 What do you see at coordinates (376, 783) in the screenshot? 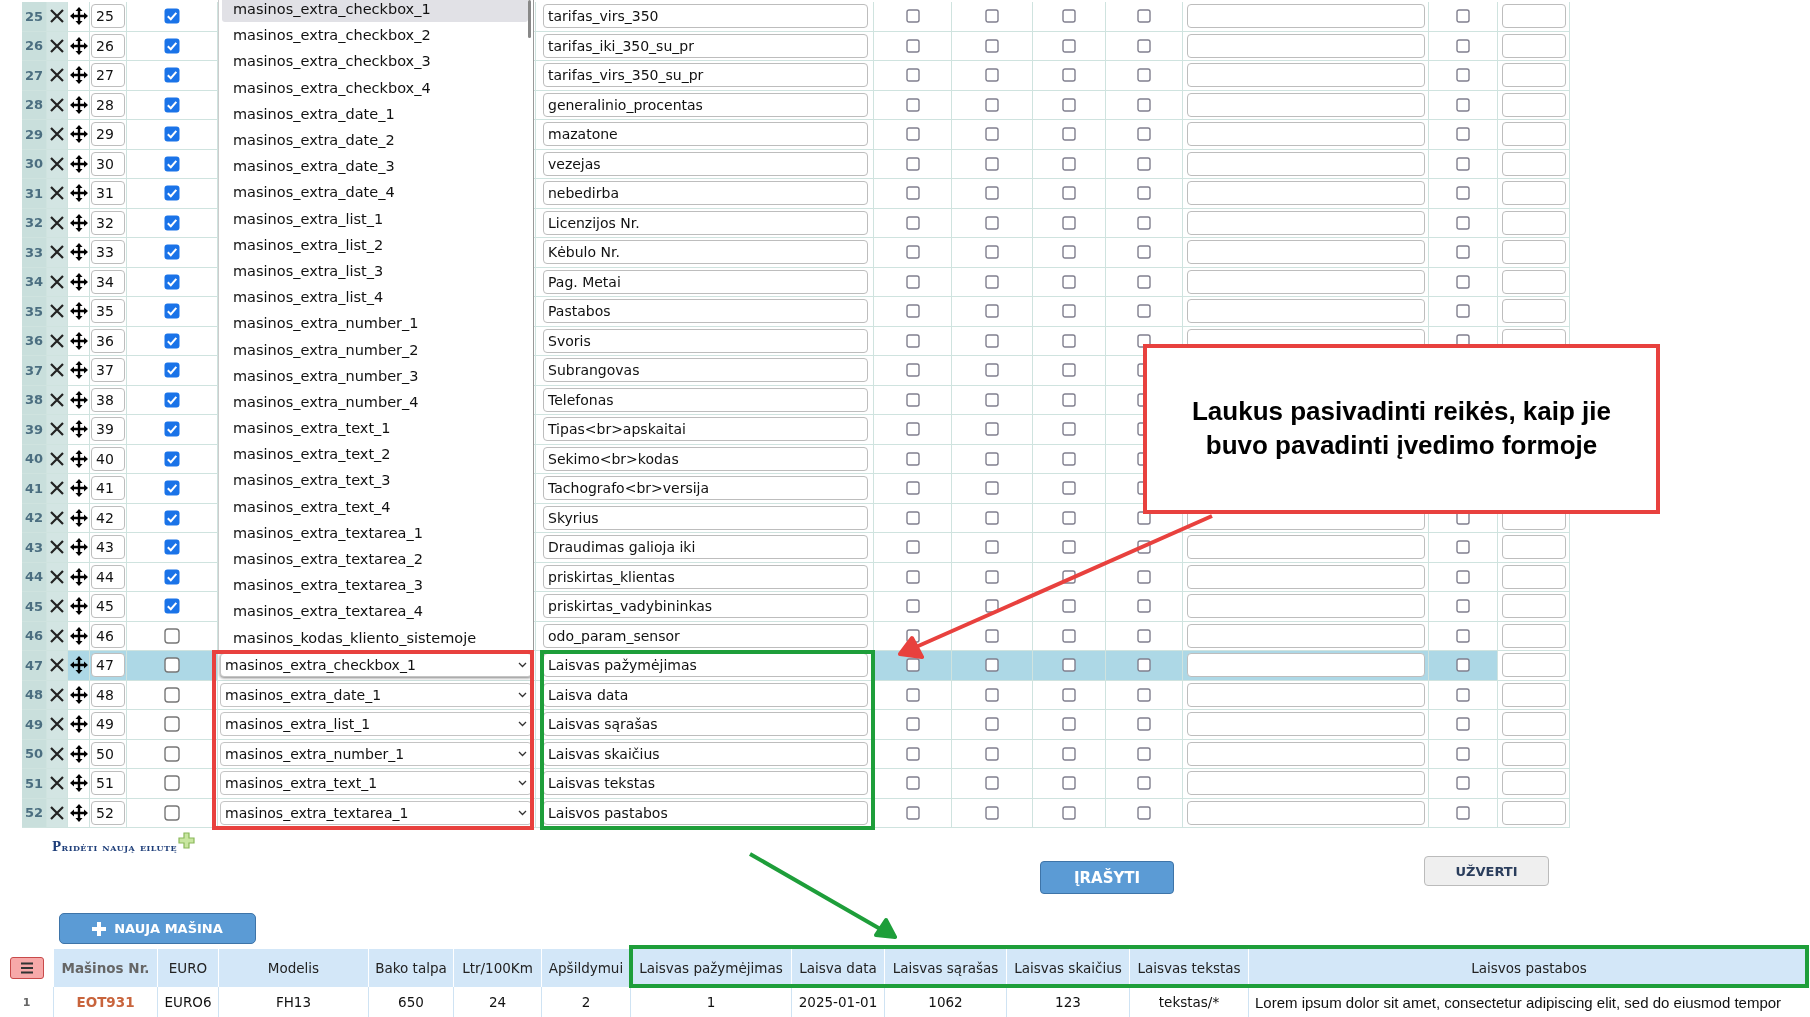
I see `field-select: masinos_extra_text_1` at bounding box center [376, 783].